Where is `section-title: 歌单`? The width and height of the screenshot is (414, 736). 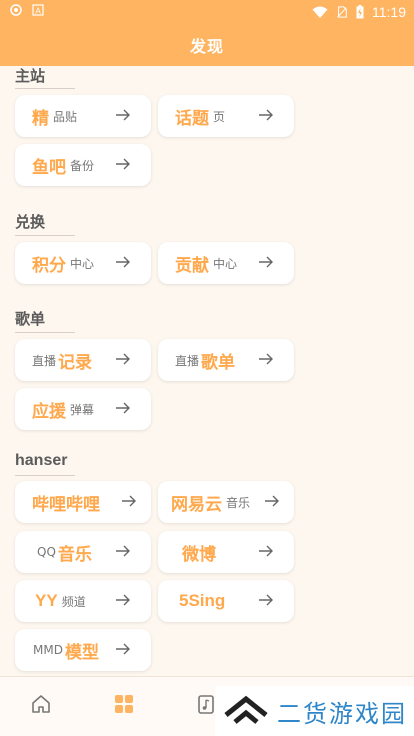
section-title: 歌单 is located at coordinates (30, 319).